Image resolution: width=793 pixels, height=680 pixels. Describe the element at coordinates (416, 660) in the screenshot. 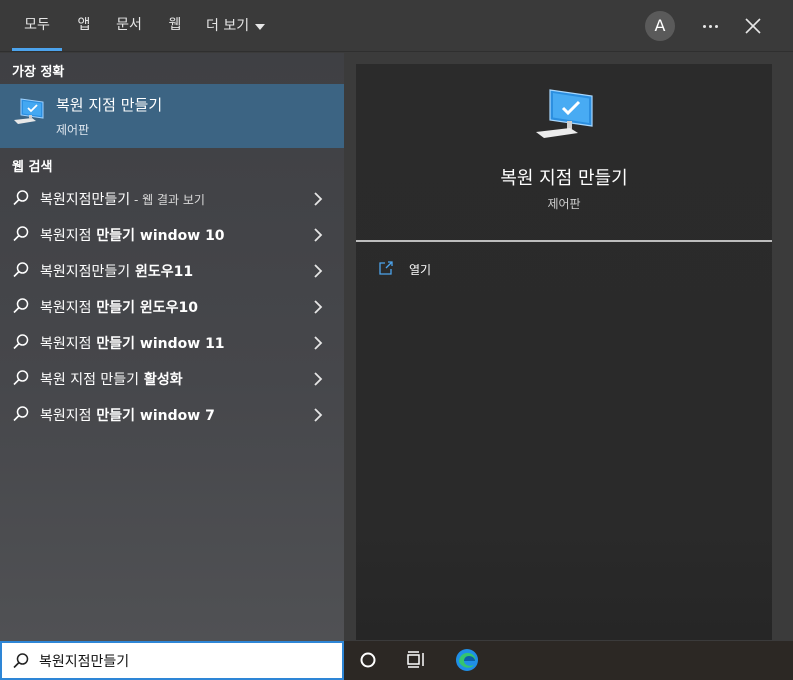

I see `task-view-icon` at that location.